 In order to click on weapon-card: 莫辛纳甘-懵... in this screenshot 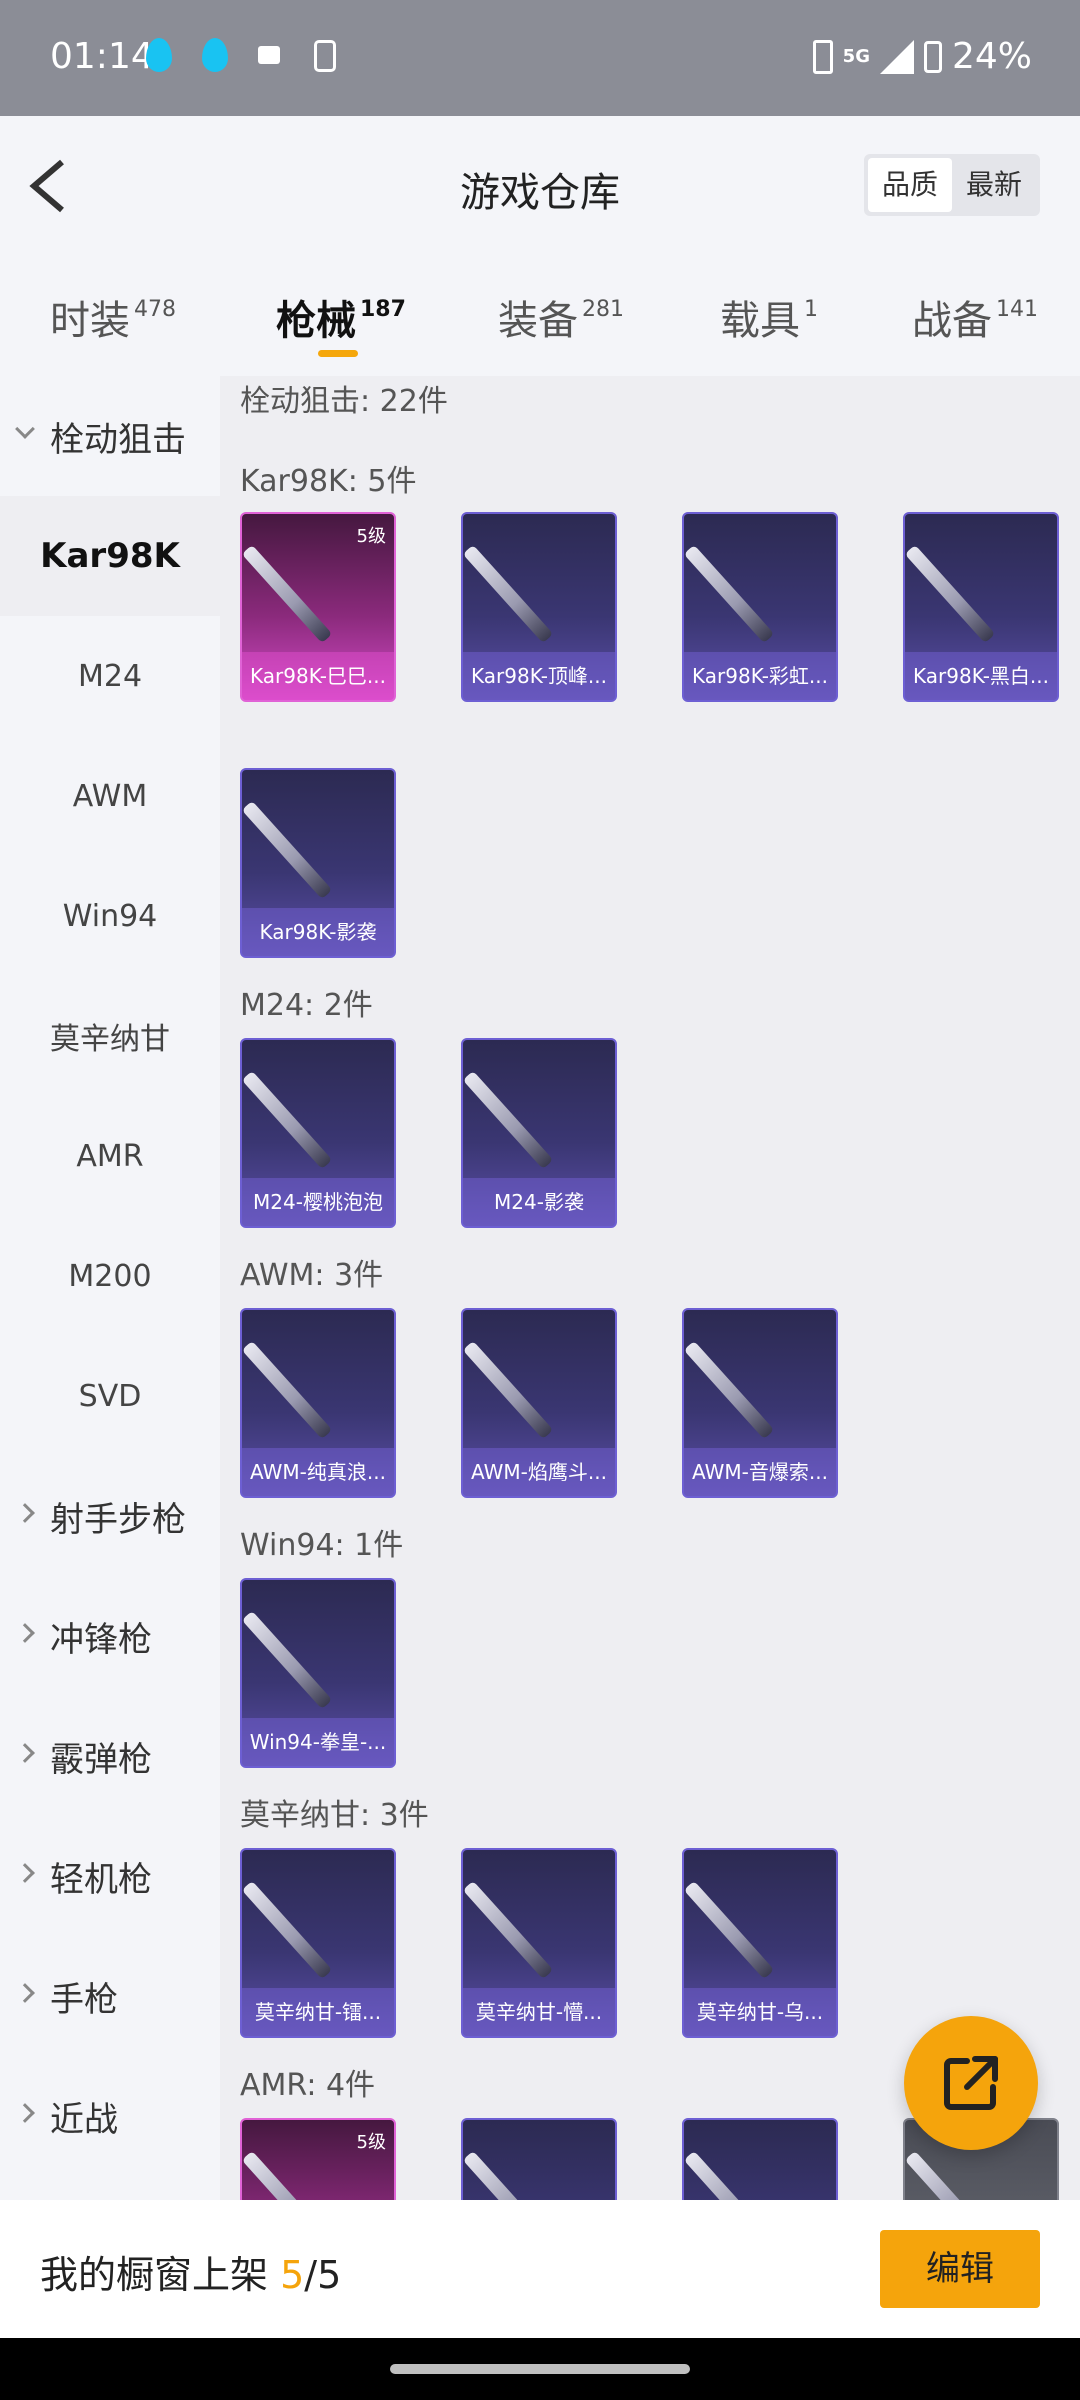, I will do `click(539, 1943)`.